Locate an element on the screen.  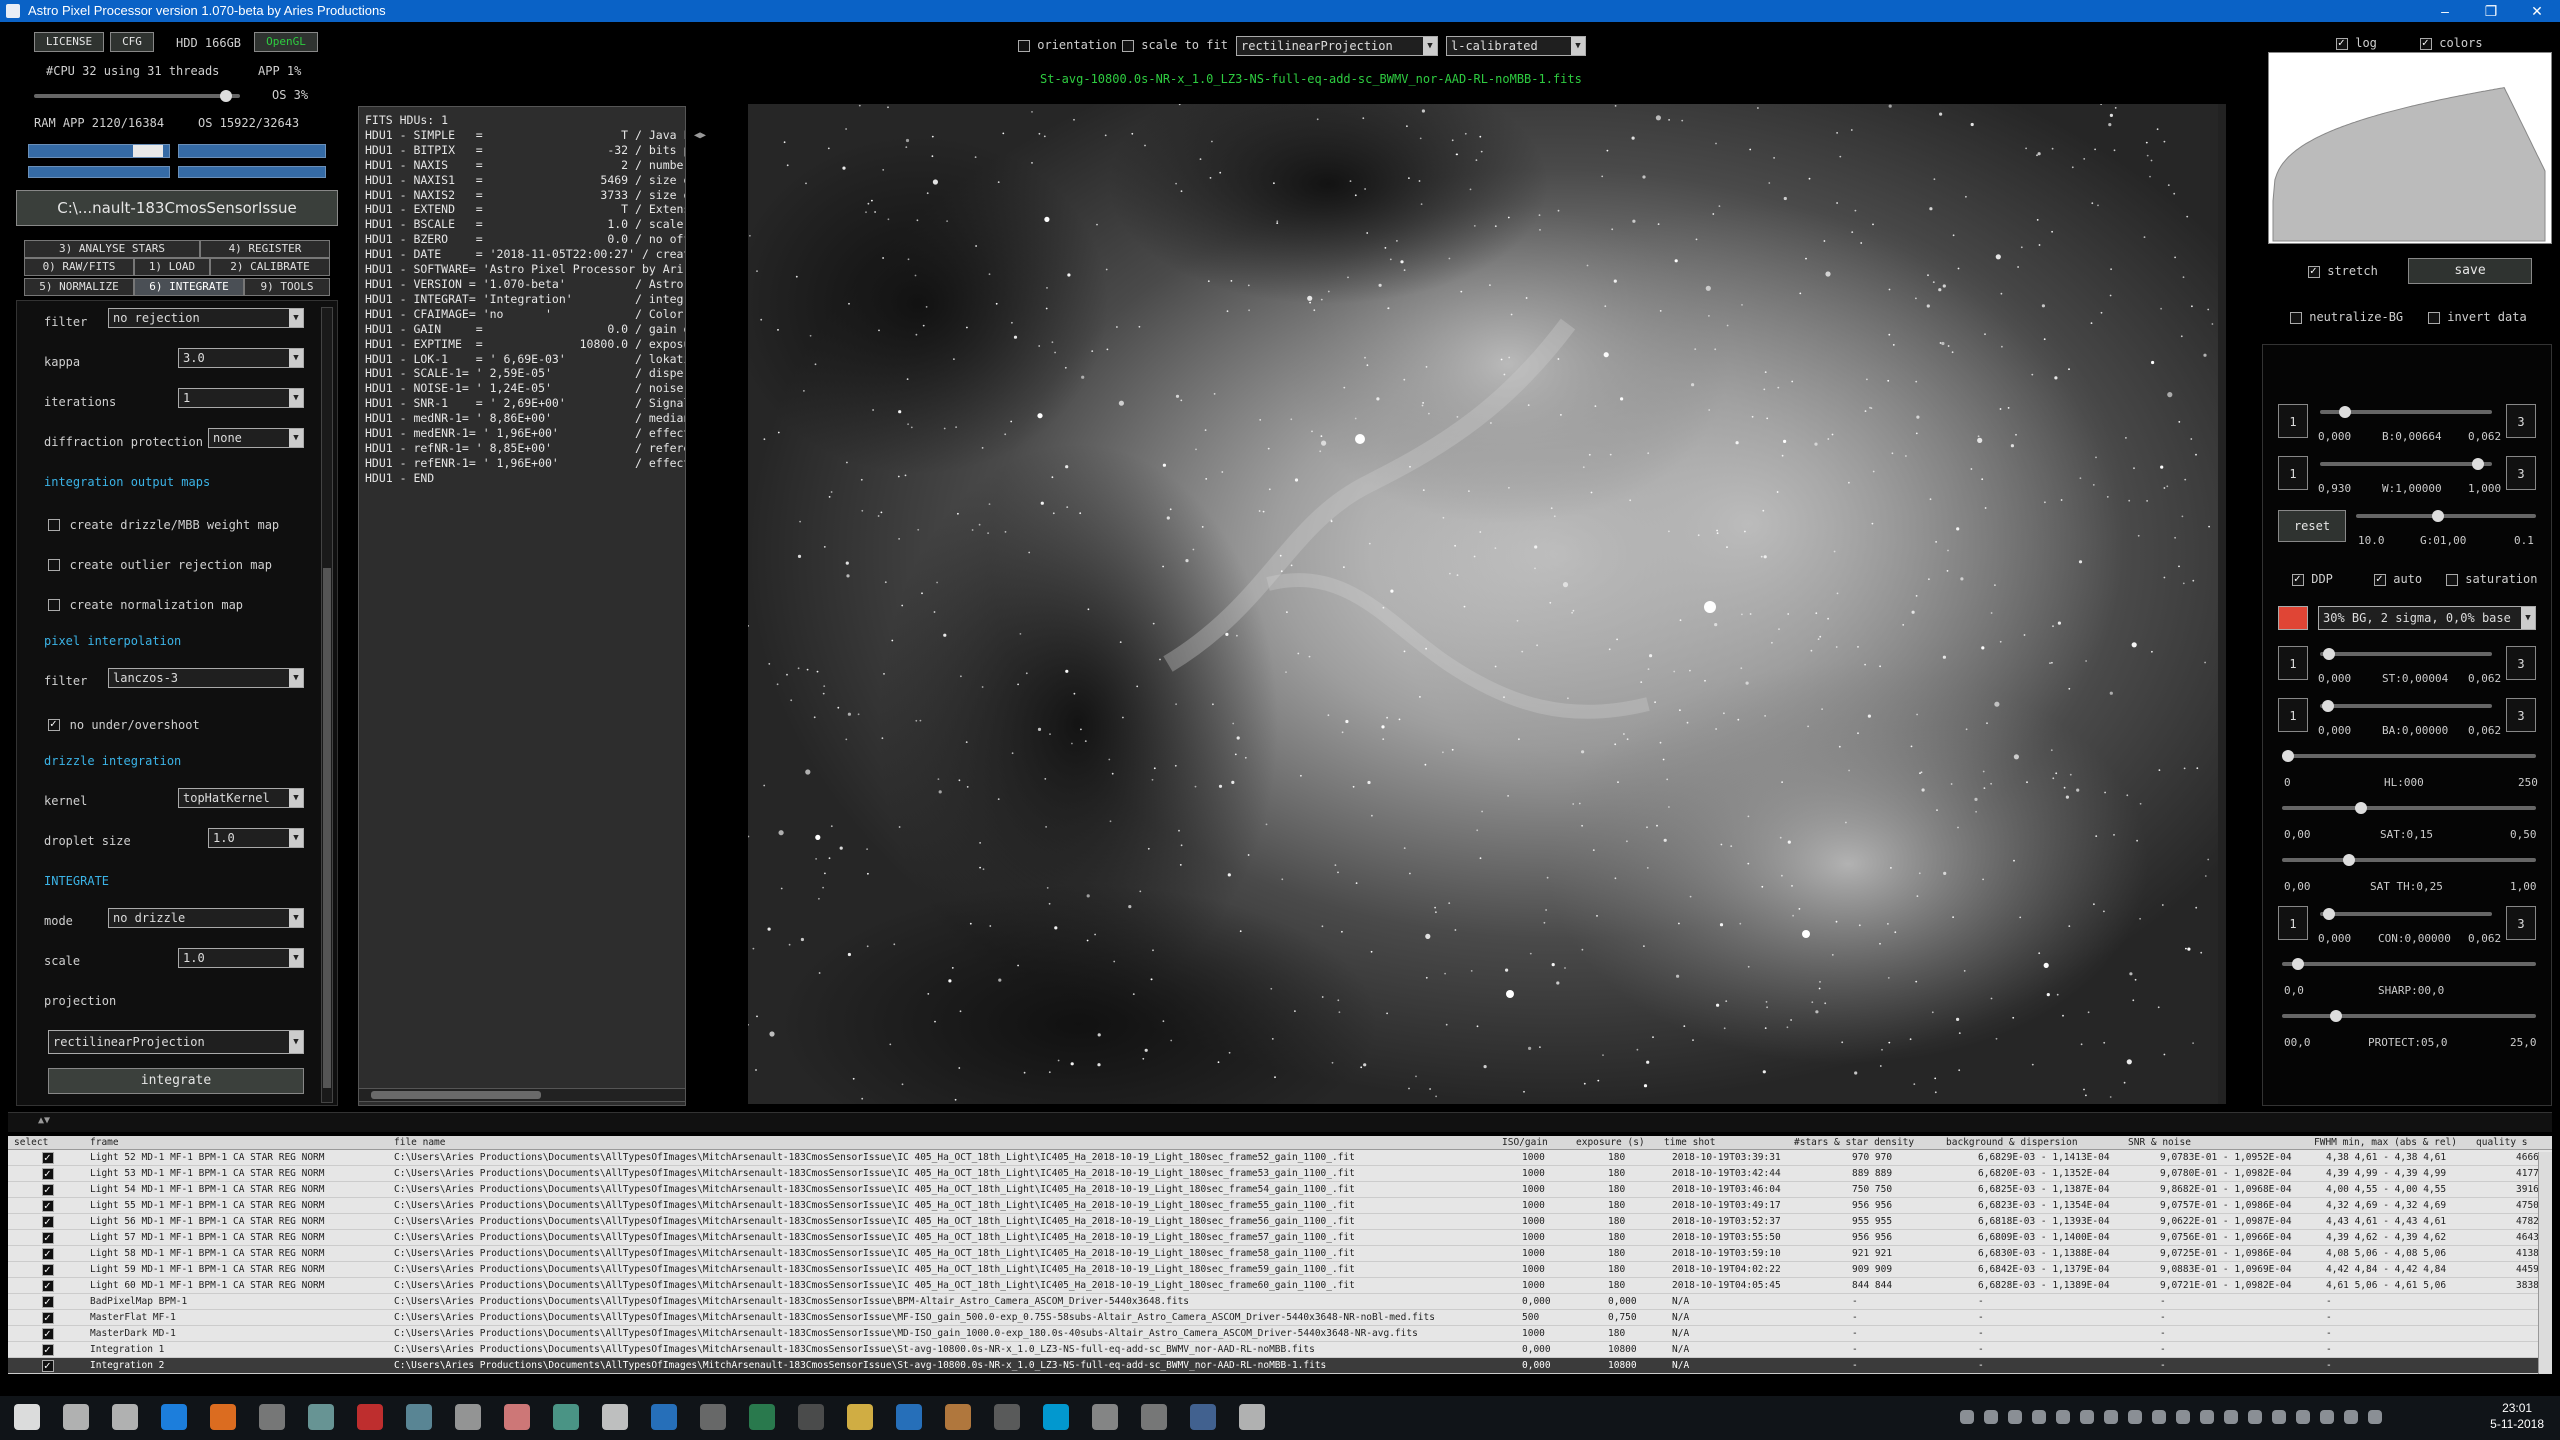
search-icon is located at coordinates (76, 1417).